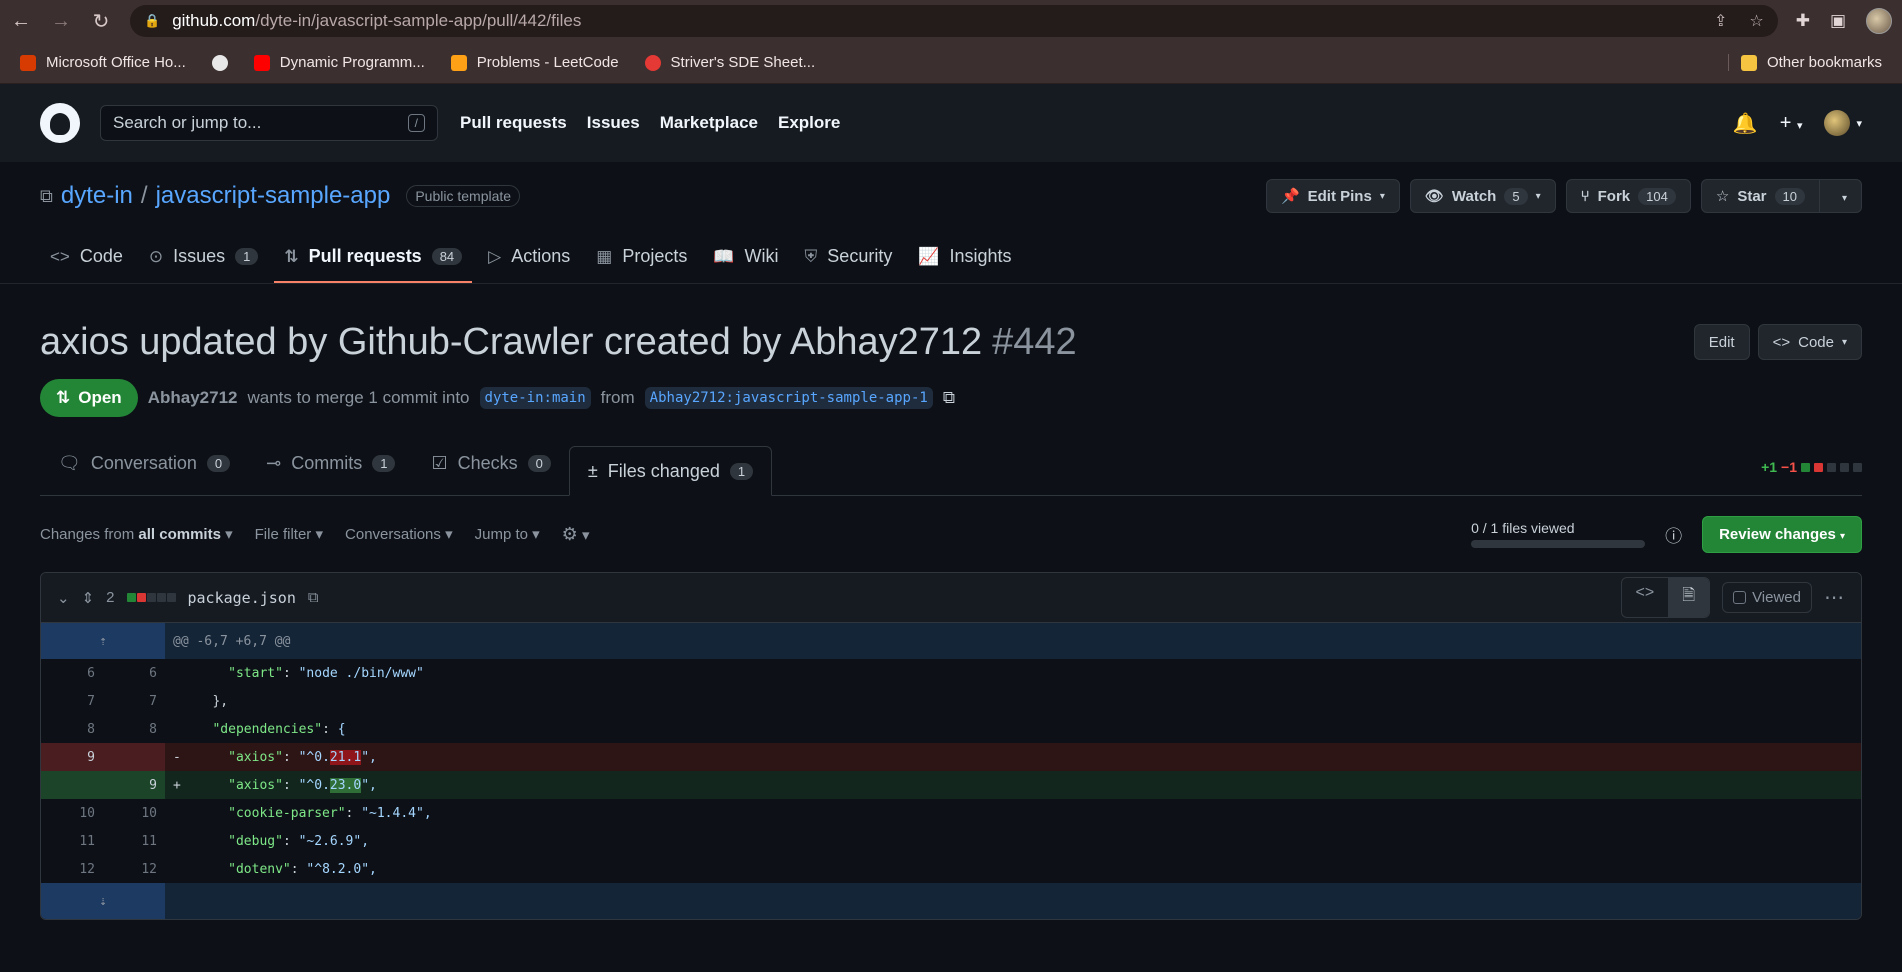 This screenshot has height=972, width=1902. What do you see at coordinates (1761, 196) in the screenshot?
I see `star-button: ☆ Star 10` at bounding box center [1761, 196].